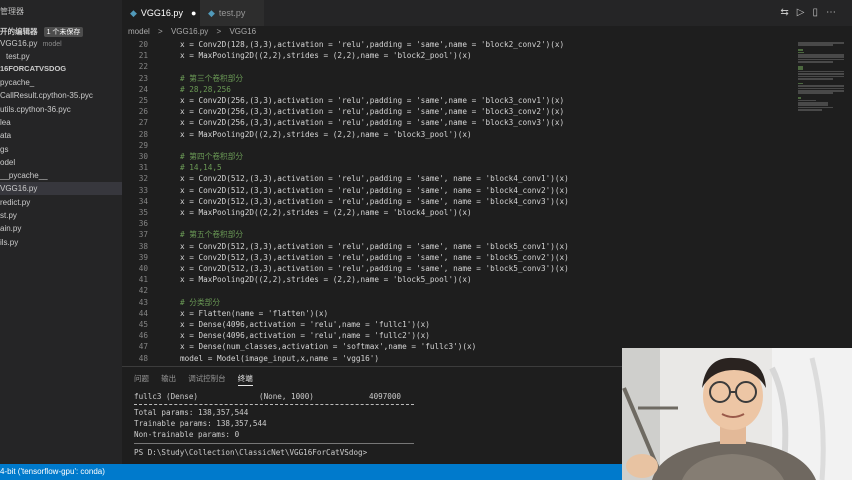 This screenshot has height=480, width=852. Describe the element at coordinates (42, 31) in the screenshot. I see `open-editors-header: 开的编辑器 1 个未保存` at that location.